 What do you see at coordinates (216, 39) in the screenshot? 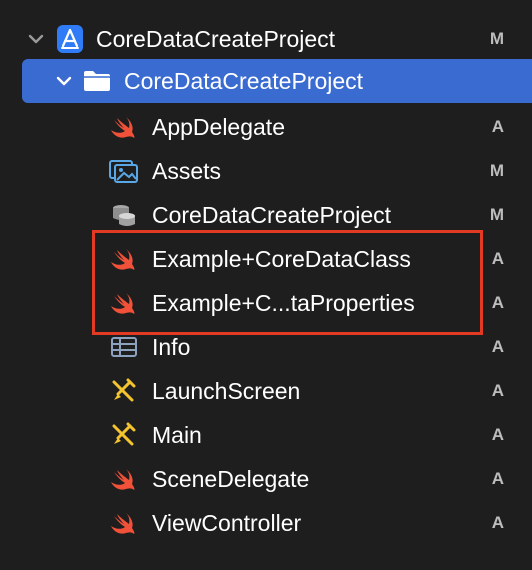
I see `project-name: CoreDataCreateProject` at bounding box center [216, 39].